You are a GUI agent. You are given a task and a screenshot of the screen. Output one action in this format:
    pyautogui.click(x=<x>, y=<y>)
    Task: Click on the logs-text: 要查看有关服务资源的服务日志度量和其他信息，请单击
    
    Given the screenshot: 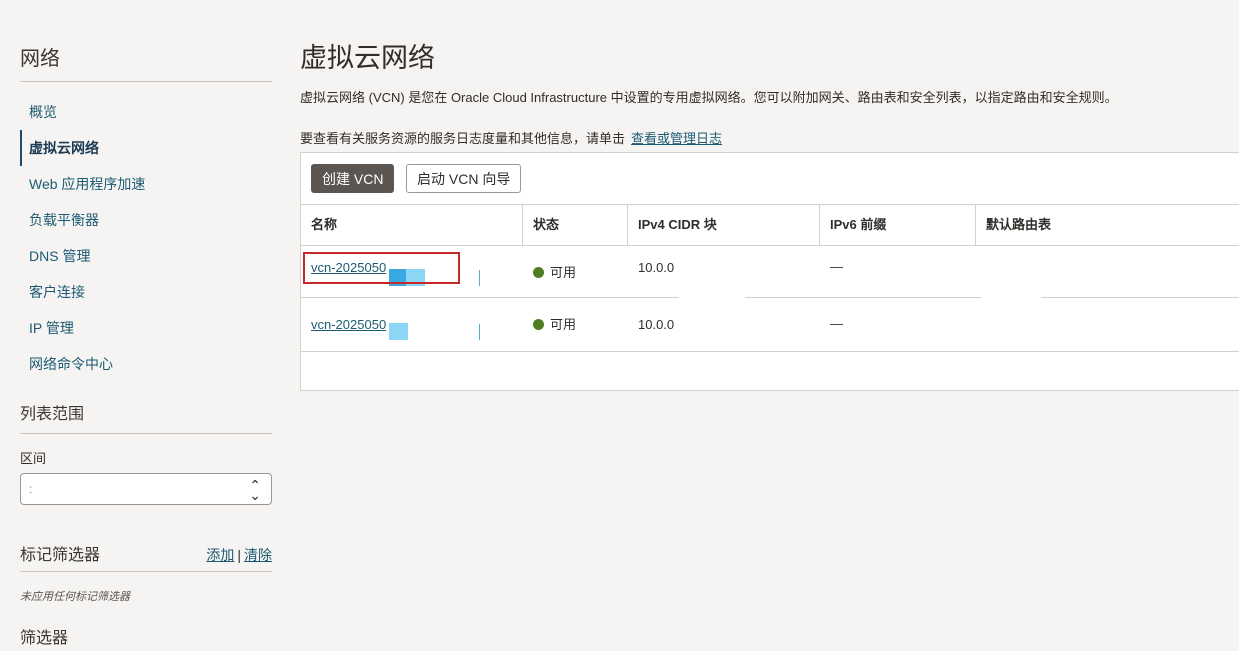 What is the action you would take?
    pyautogui.click(x=463, y=138)
    